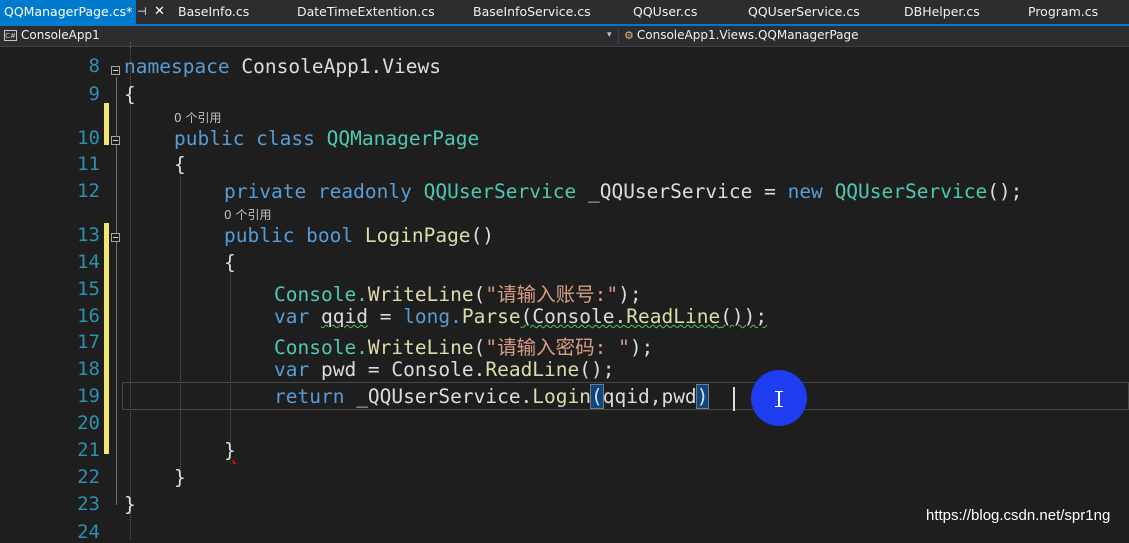 The width and height of the screenshot is (1129, 543). Describe the element at coordinates (142, 12) in the screenshot. I see `pin-icon: ⊣` at that location.